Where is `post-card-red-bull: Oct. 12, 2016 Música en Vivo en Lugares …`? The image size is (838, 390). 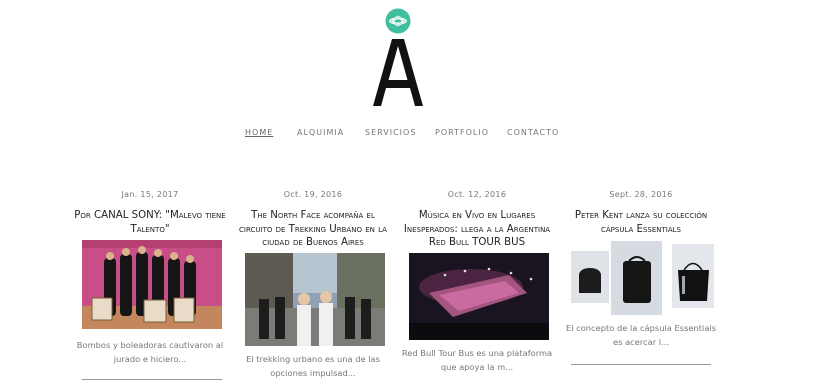 post-card-red-bull: Oct. 12, 2016 Música en Vivo en Lugares … is located at coordinates (477, 281).